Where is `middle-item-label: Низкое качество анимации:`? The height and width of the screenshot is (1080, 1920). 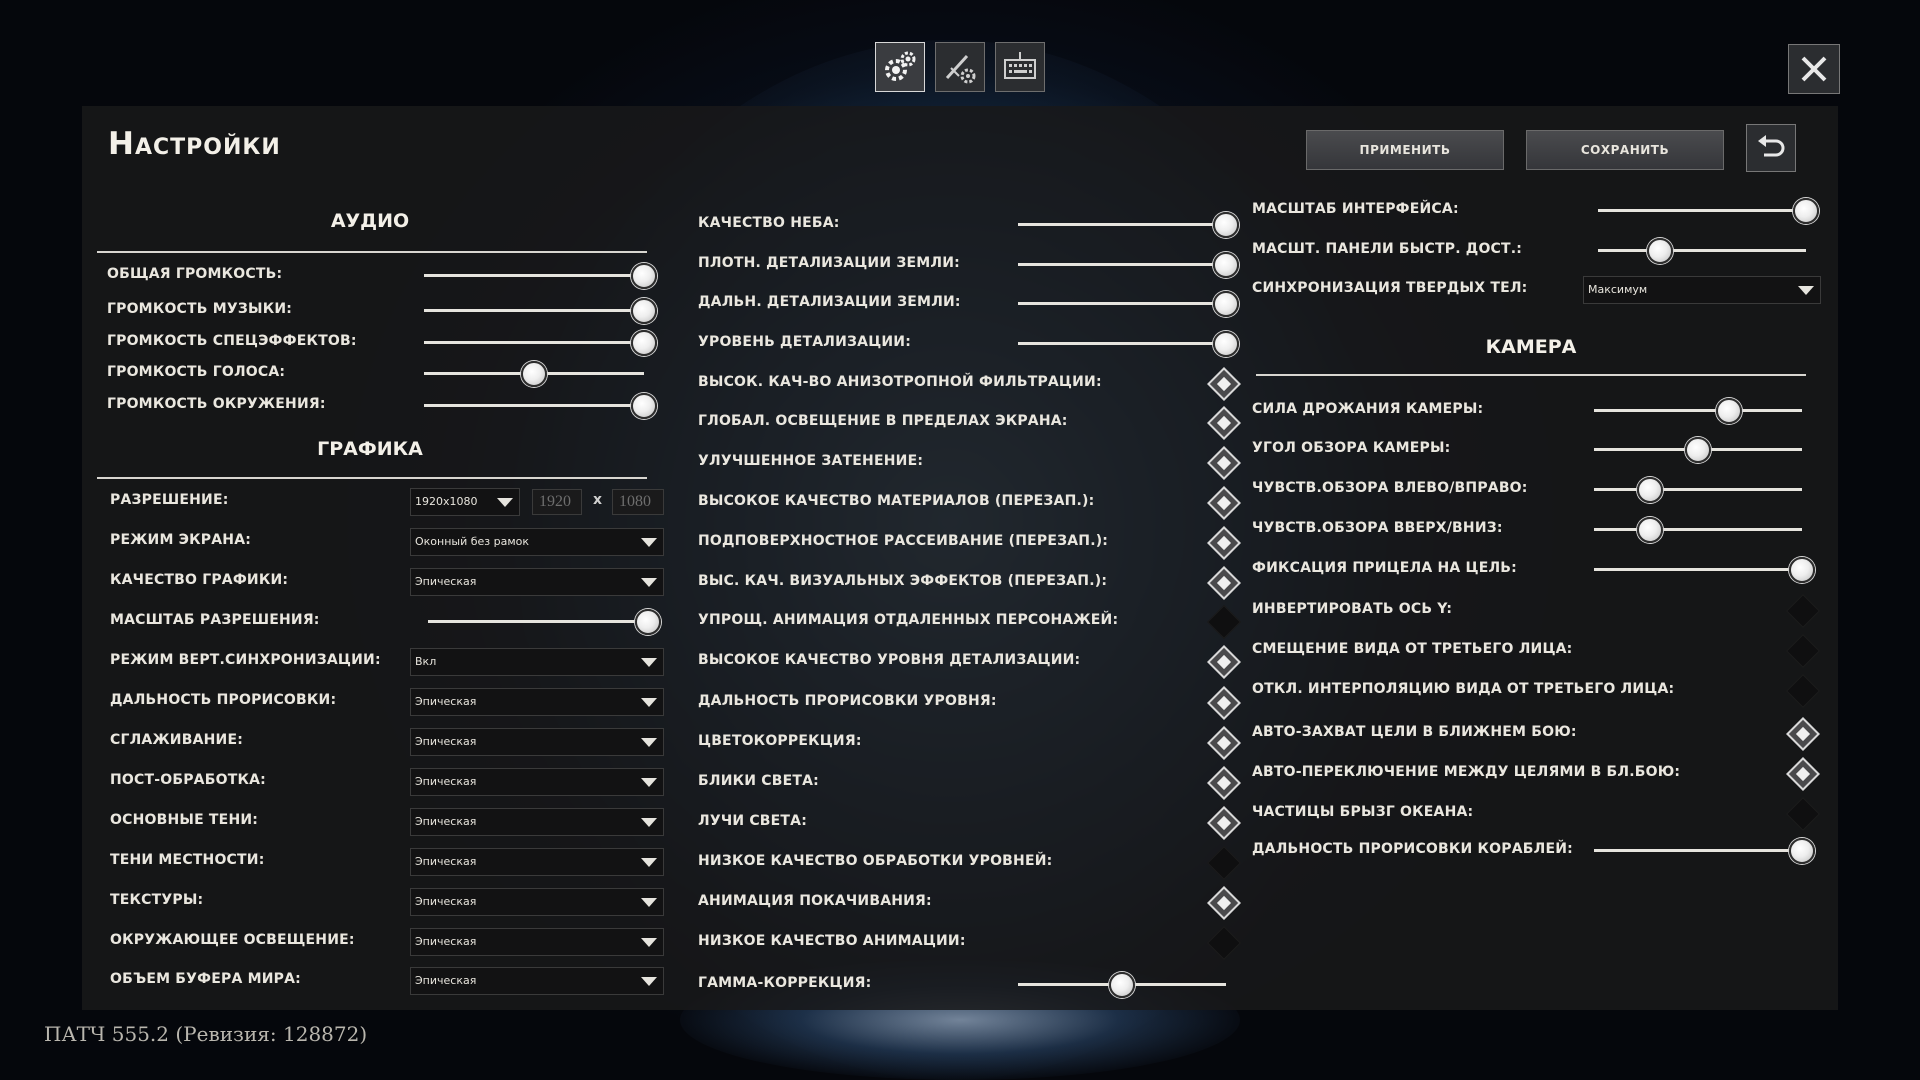 middle-item-label: Низкое качество анимации: is located at coordinates (832, 941).